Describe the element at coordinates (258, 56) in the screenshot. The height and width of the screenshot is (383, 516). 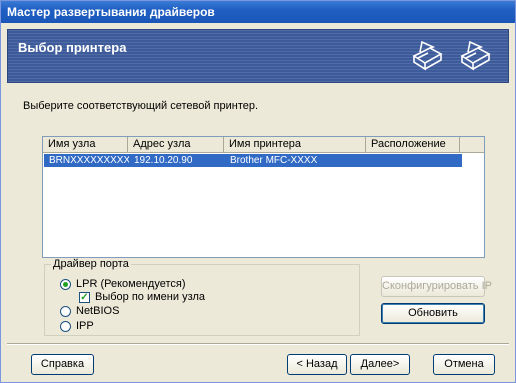
I see `header-band: Выбор принтера` at that location.